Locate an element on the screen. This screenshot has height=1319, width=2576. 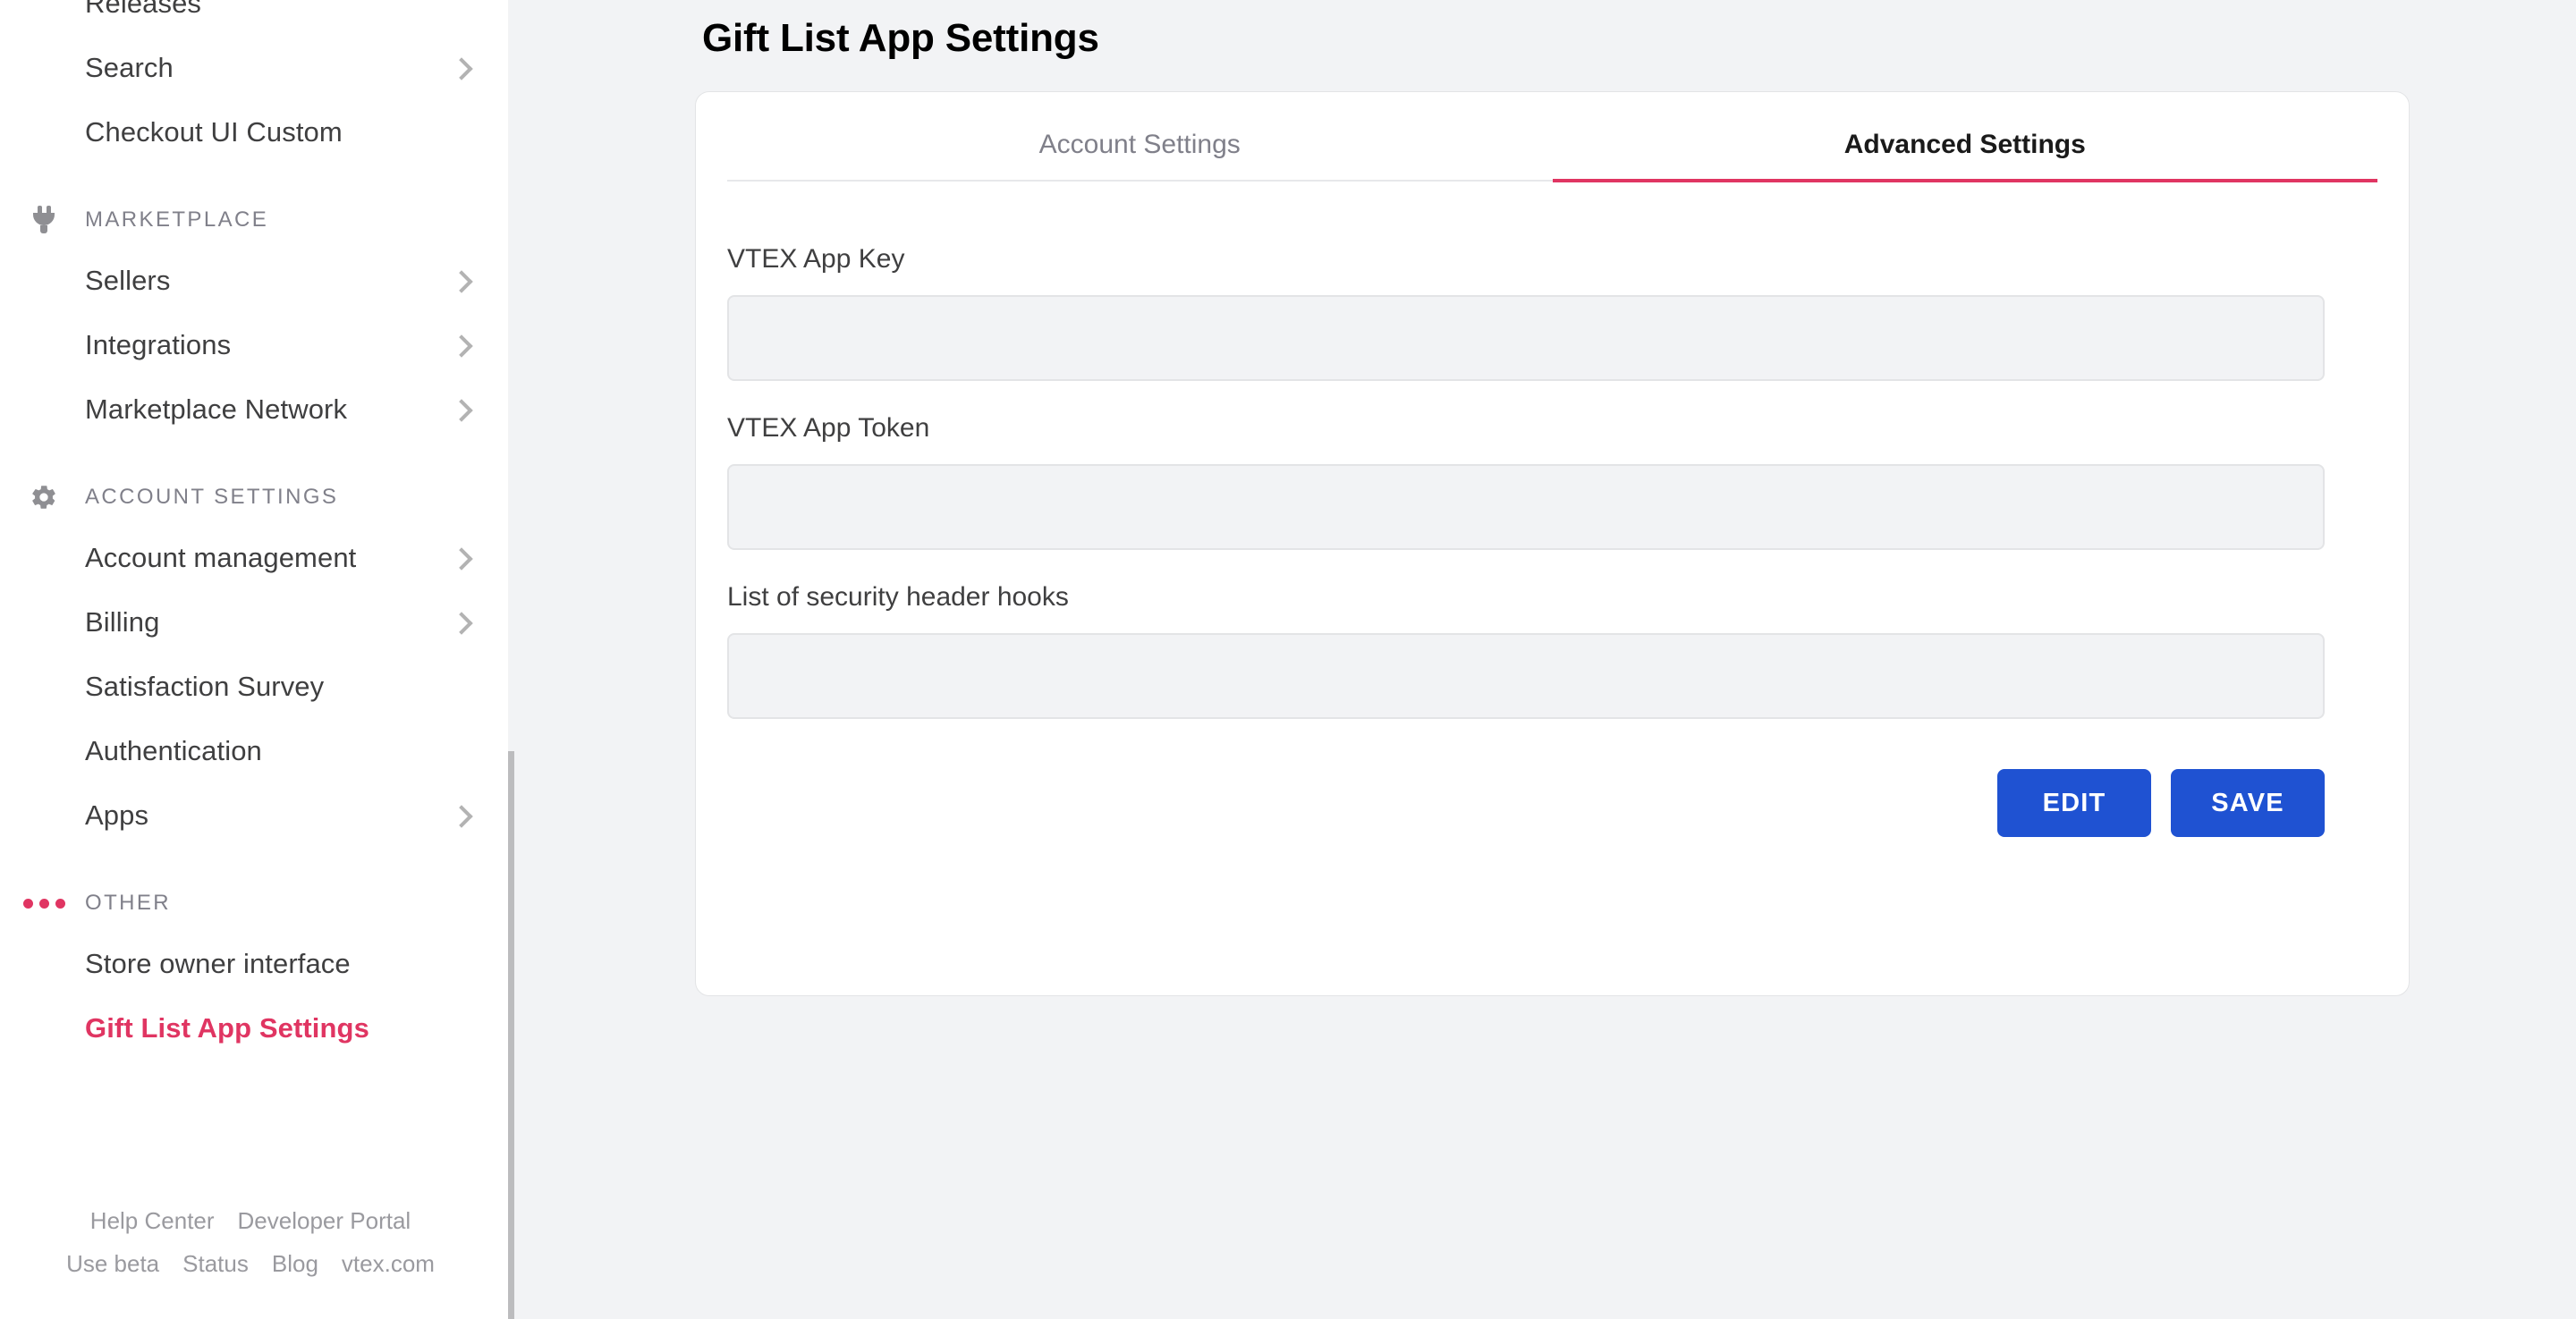
sidebar-item-label: Gift List App Settings is located at coordinates (227, 1028).